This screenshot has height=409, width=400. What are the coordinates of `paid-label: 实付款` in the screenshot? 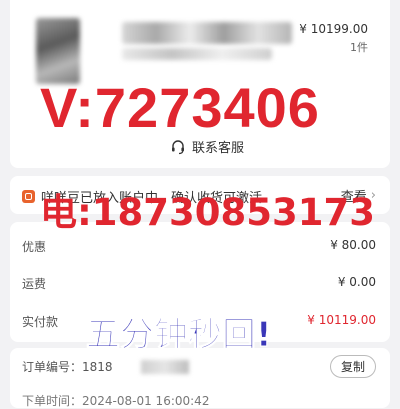 It's located at (40, 322).